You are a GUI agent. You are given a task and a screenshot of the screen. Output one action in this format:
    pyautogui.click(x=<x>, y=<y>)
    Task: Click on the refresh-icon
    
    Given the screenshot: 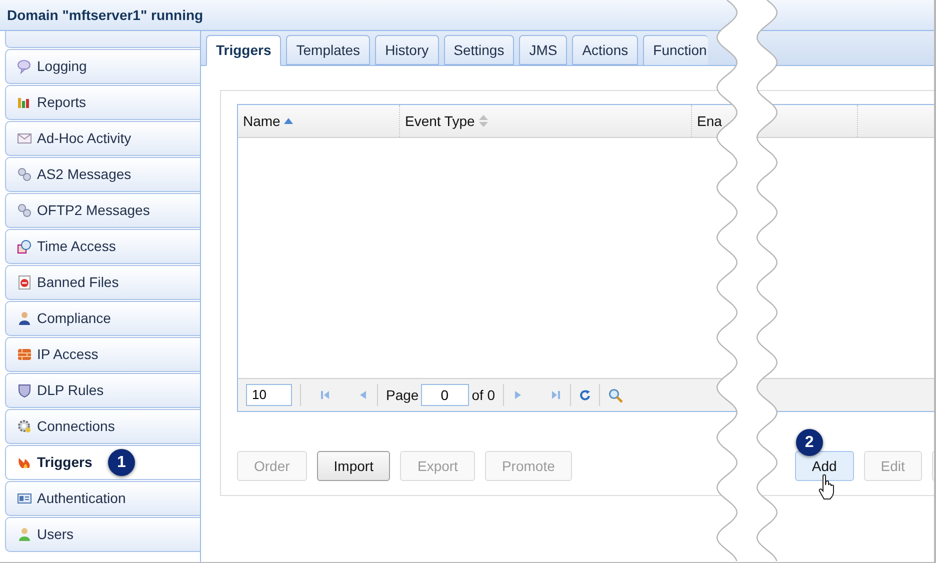 What is the action you would take?
    pyautogui.click(x=585, y=395)
    